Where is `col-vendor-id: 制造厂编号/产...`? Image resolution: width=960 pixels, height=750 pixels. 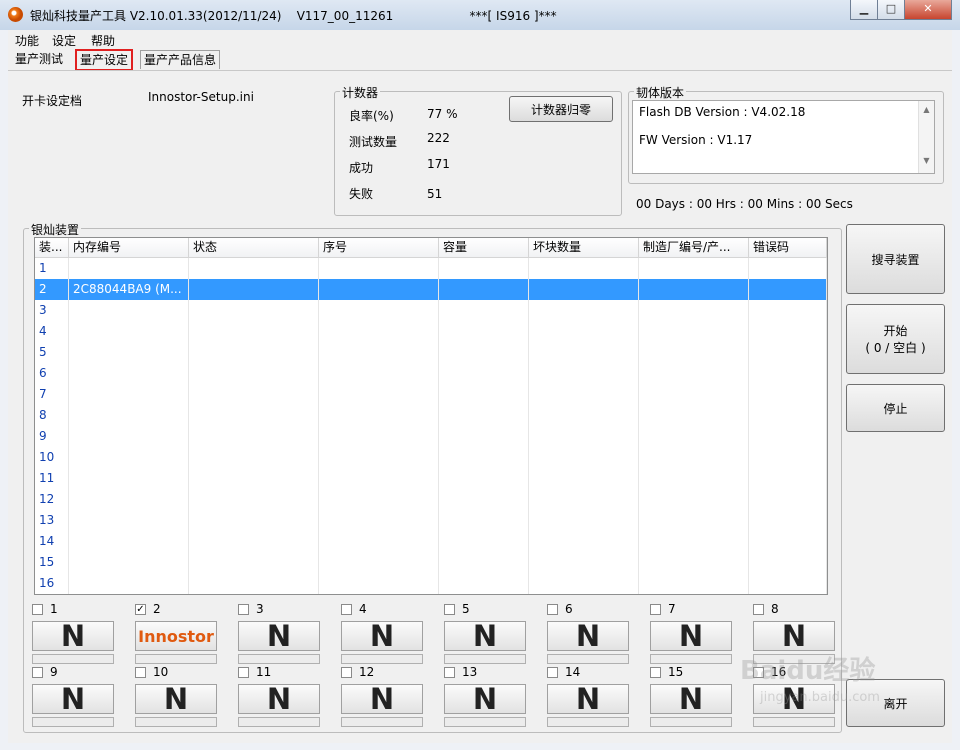
col-vendor-id: 制造厂编号/产... is located at coordinates (694, 247).